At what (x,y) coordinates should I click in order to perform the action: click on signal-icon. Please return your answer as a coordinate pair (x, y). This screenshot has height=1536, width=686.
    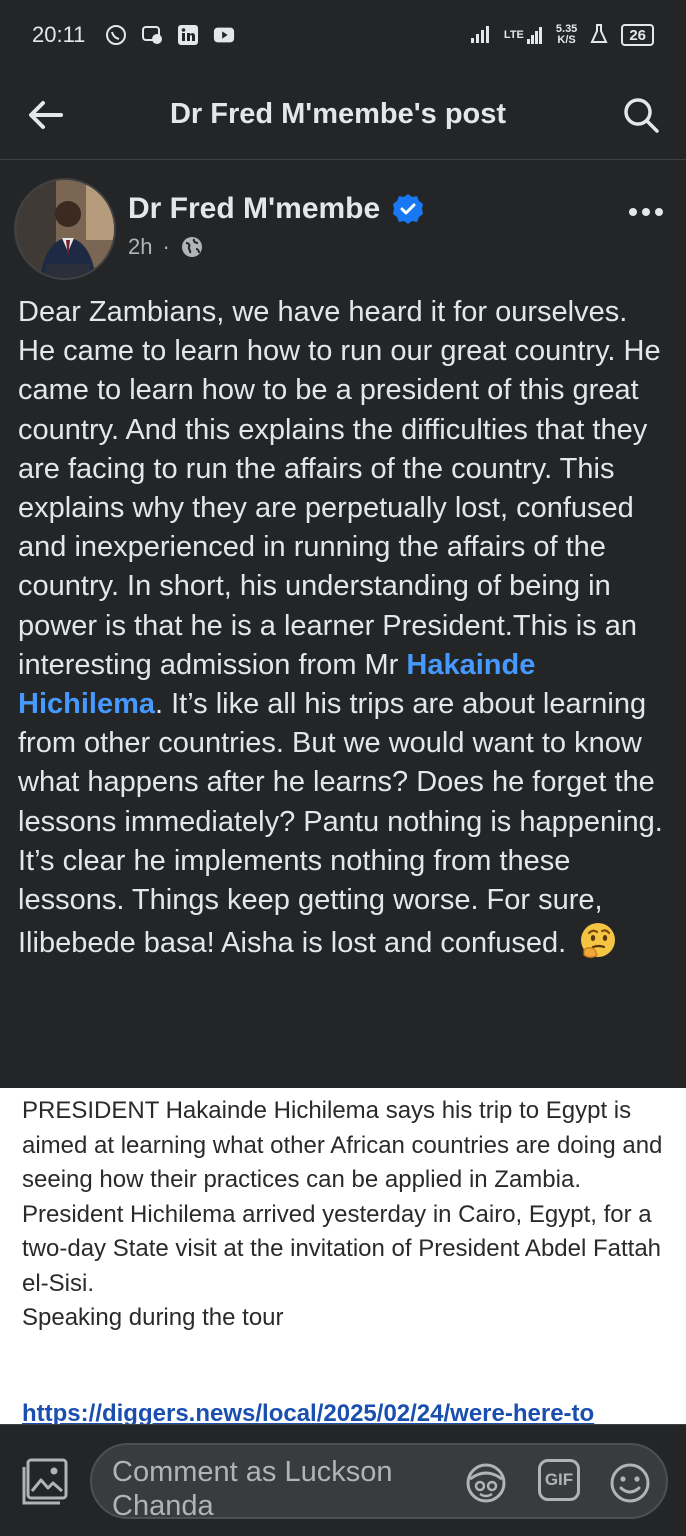
    Looking at the image, I should click on (481, 35).